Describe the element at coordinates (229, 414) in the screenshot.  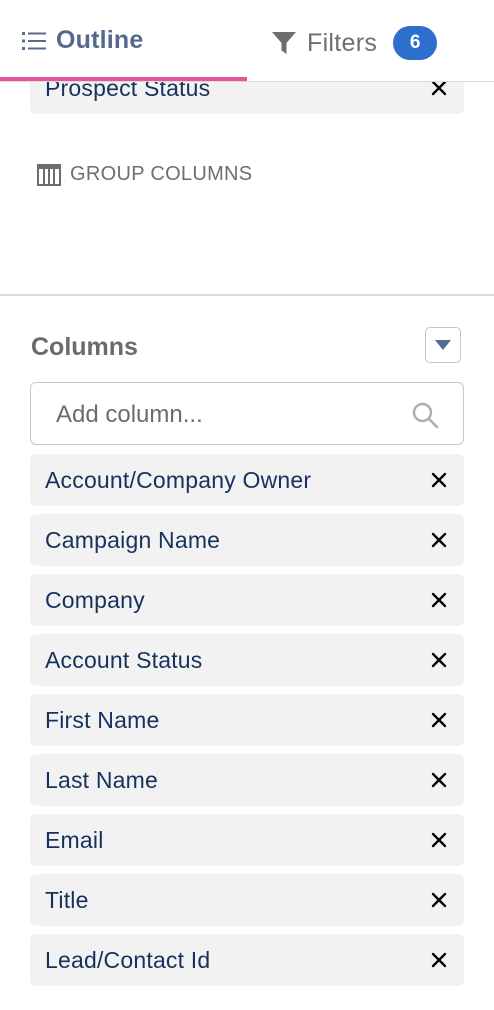
I see `add-column-input` at that location.